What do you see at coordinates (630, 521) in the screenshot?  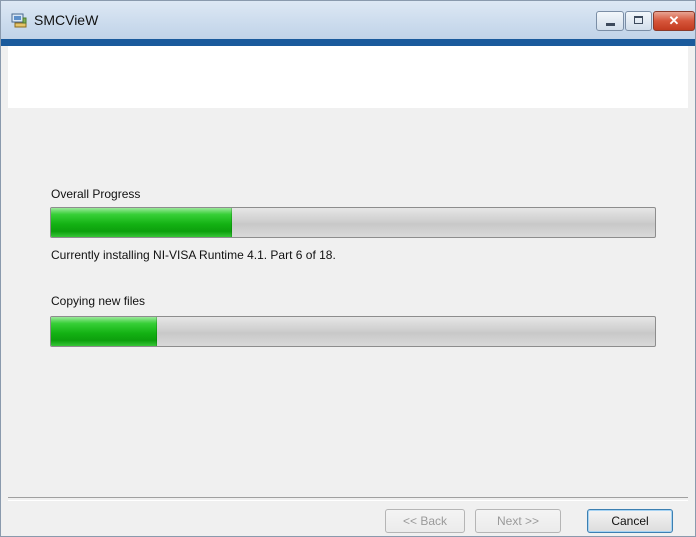 I see `cancel-button: Cancel` at bounding box center [630, 521].